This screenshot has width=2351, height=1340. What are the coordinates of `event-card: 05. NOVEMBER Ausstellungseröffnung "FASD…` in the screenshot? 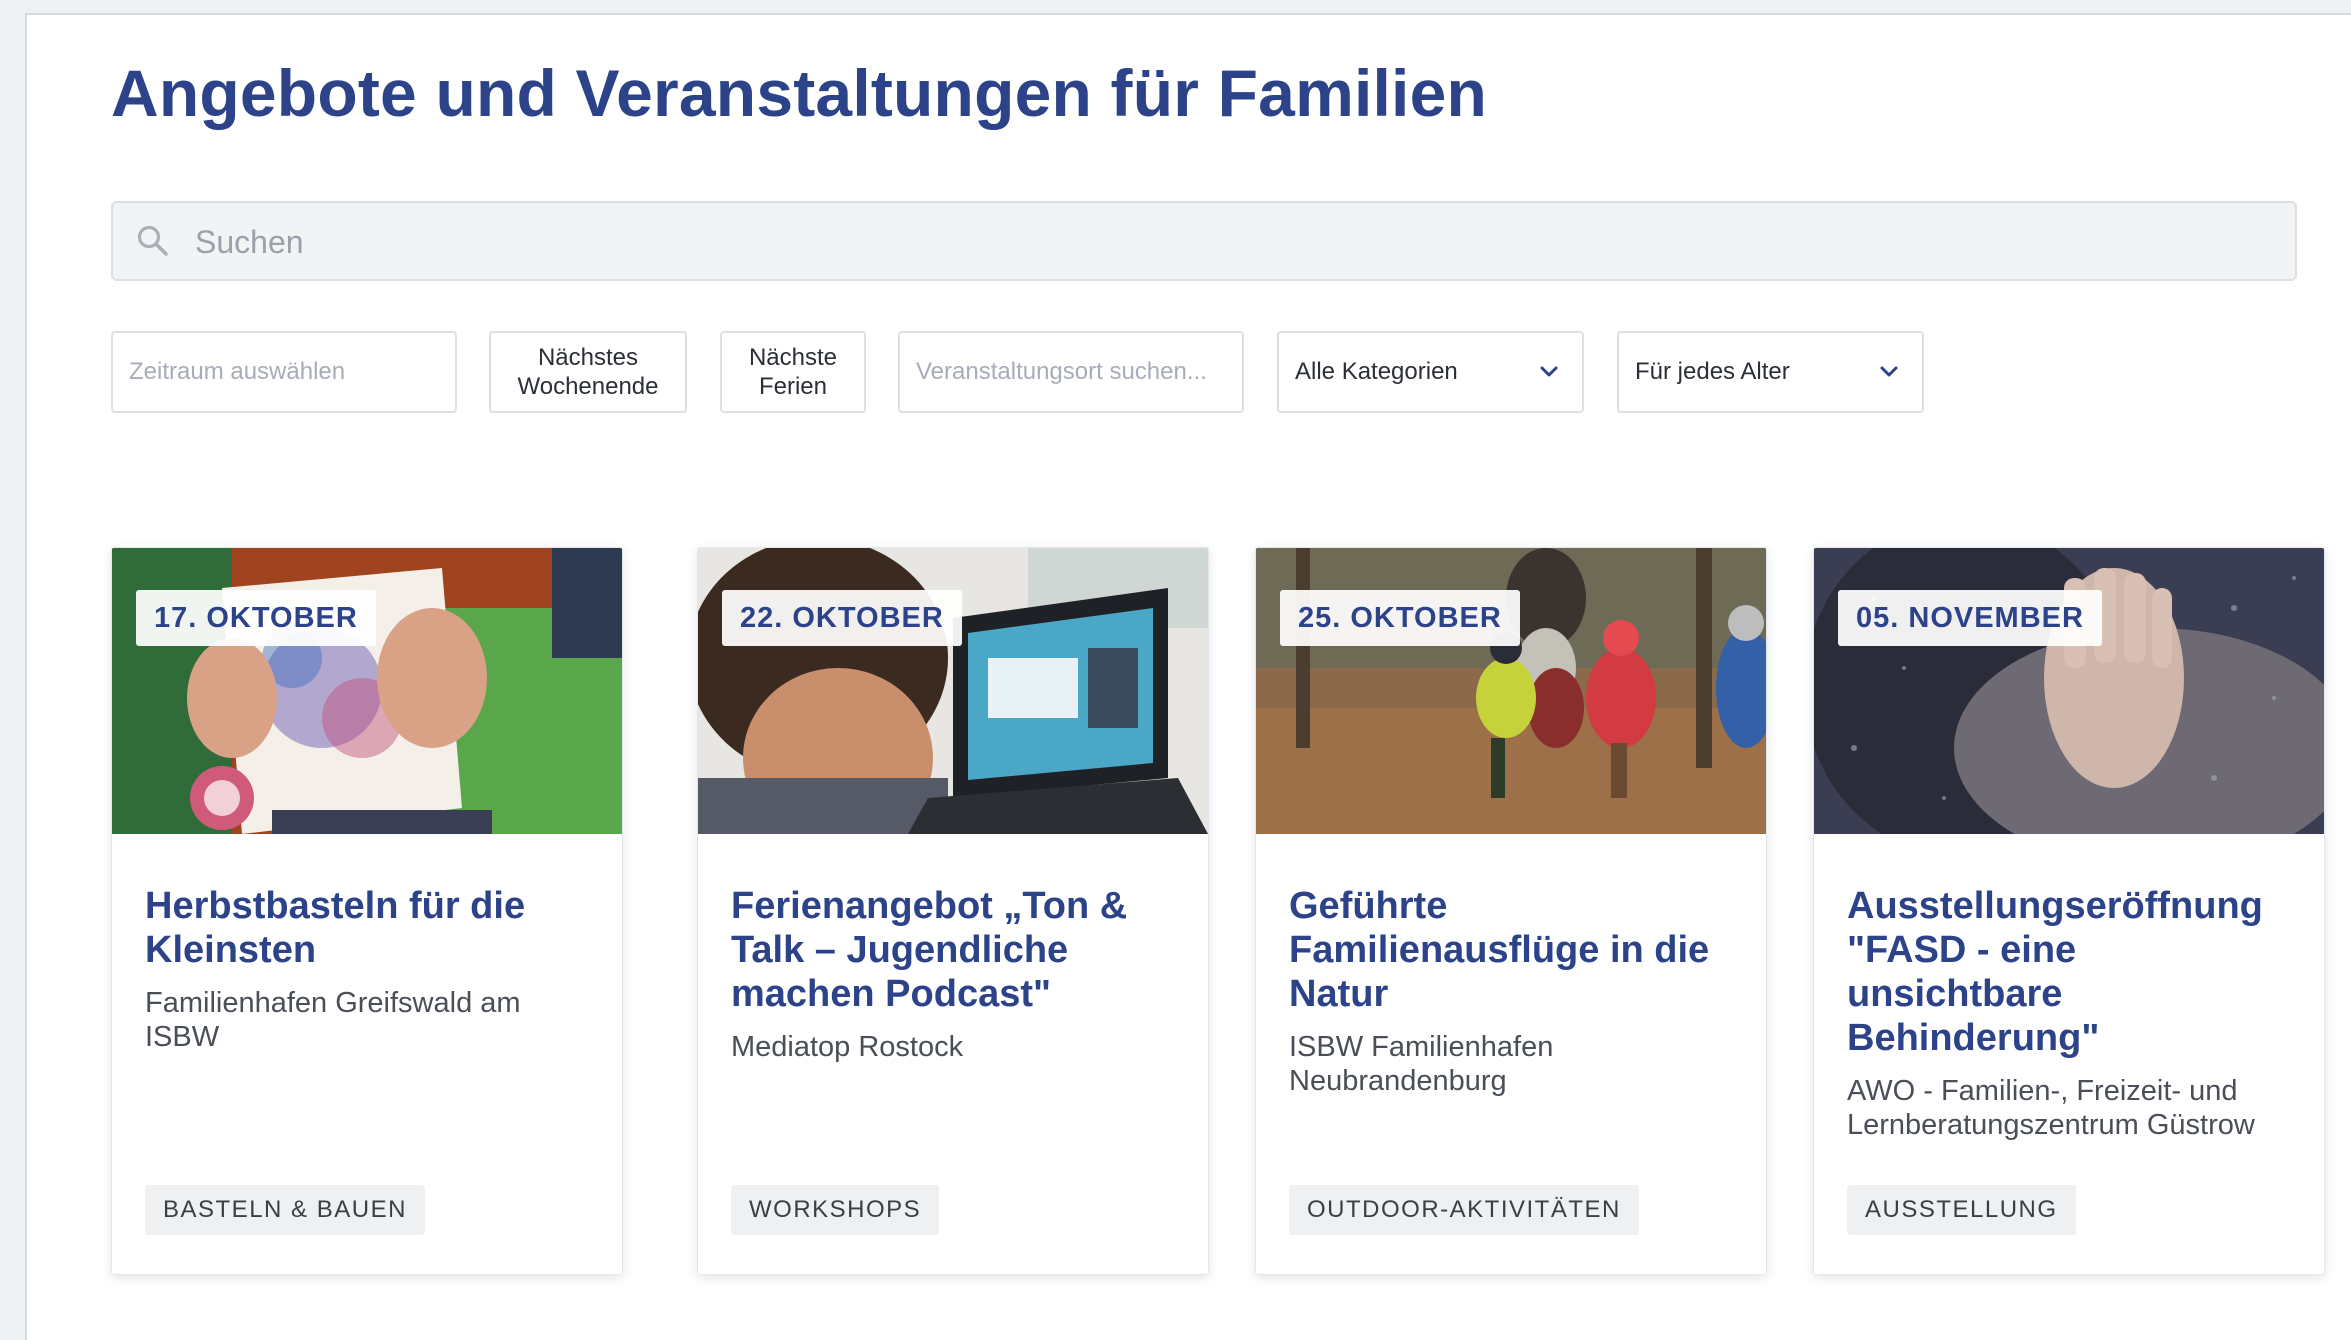 It's located at (2069, 911).